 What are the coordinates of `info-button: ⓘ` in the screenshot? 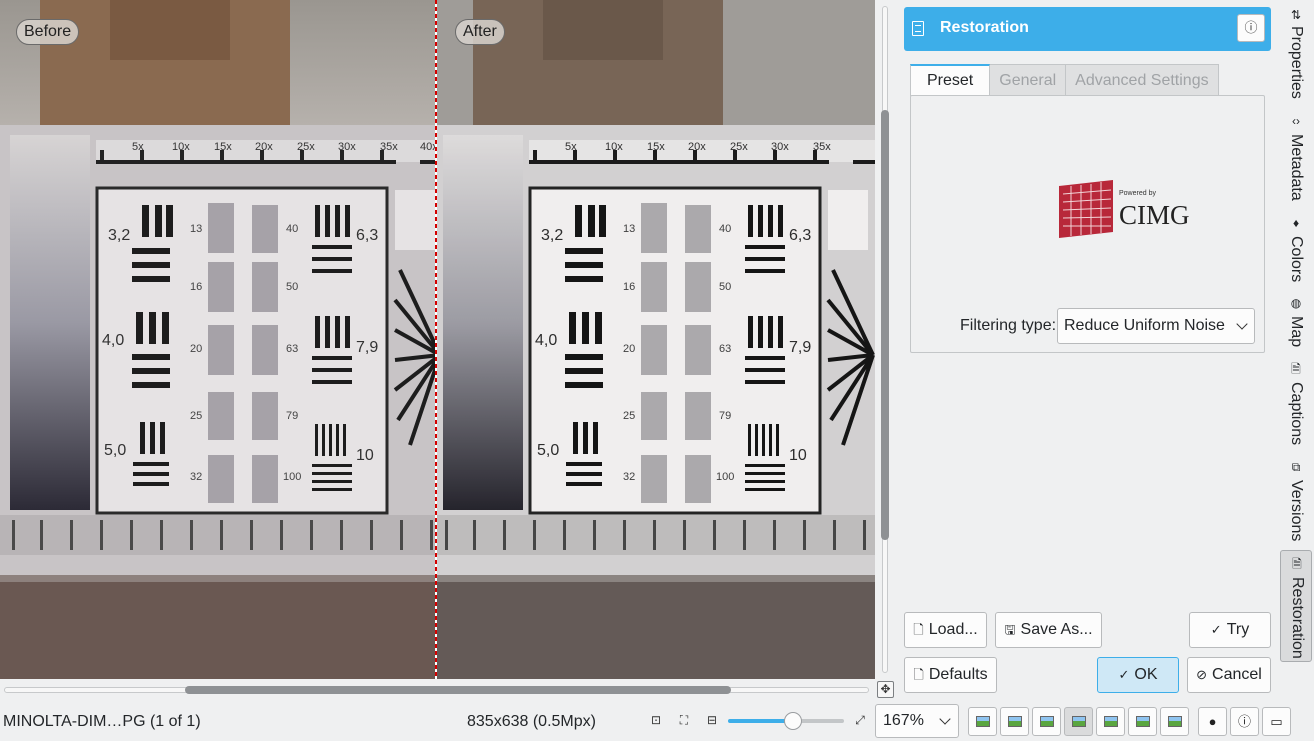 It's located at (1251, 28).